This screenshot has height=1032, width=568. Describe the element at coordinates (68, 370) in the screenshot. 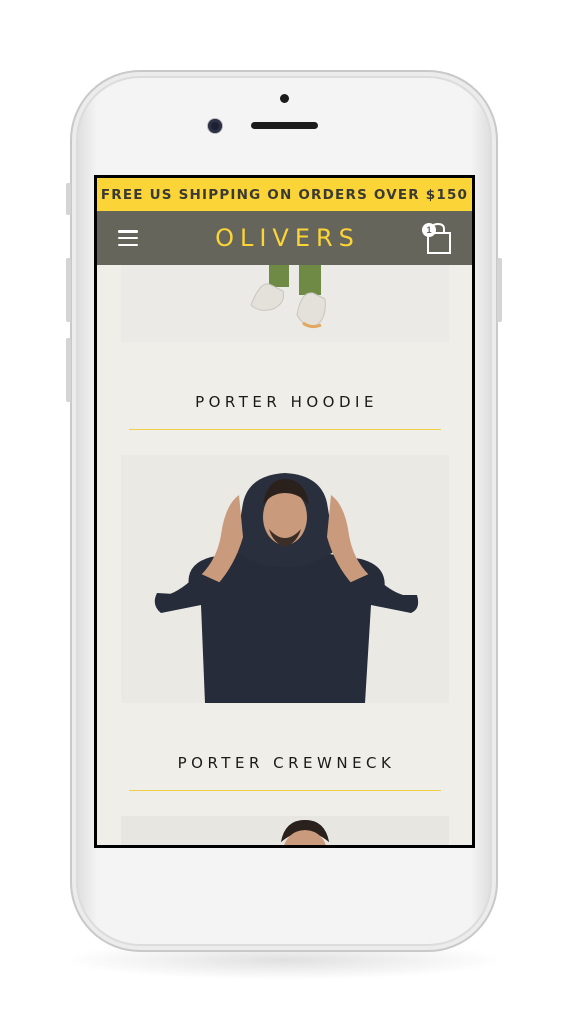

I see `volume-down-button` at that location.